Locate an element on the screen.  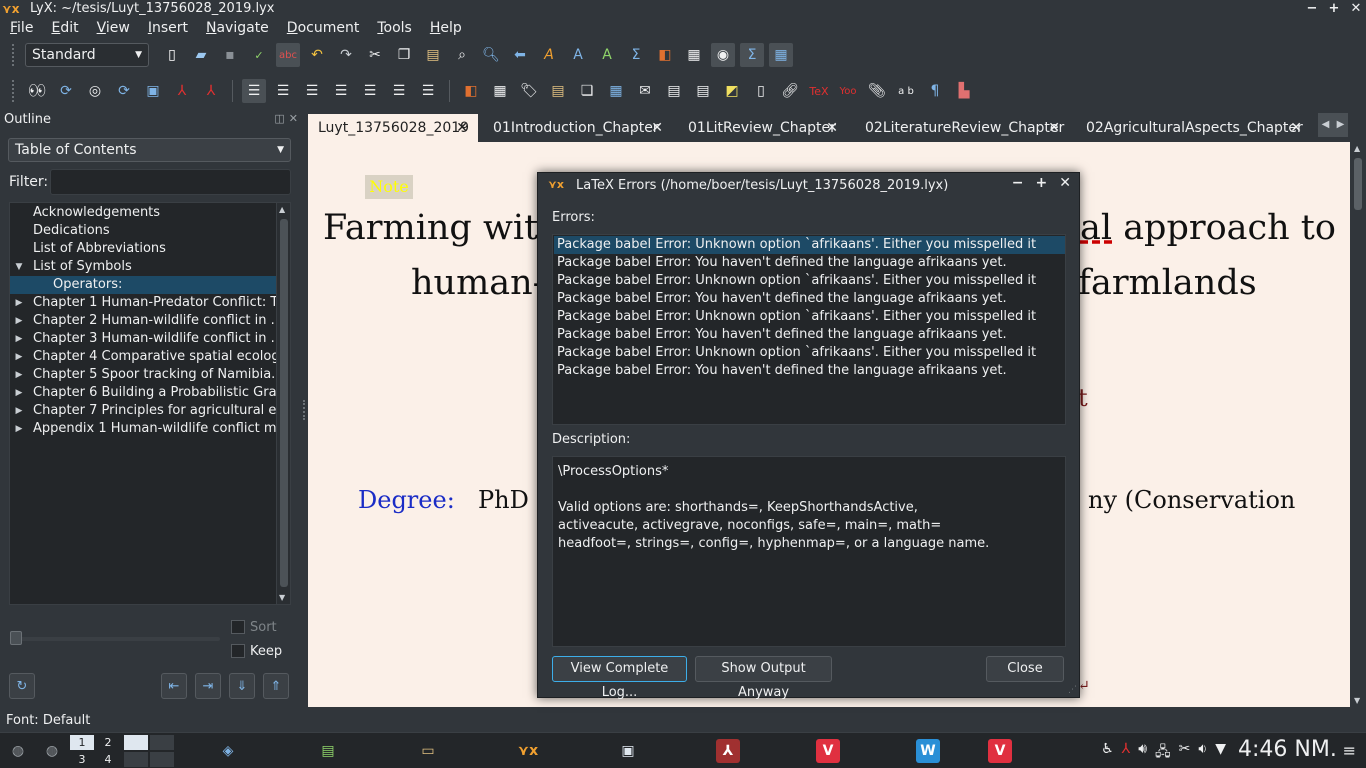
panel-splitter is located at coordinates (304, 410).